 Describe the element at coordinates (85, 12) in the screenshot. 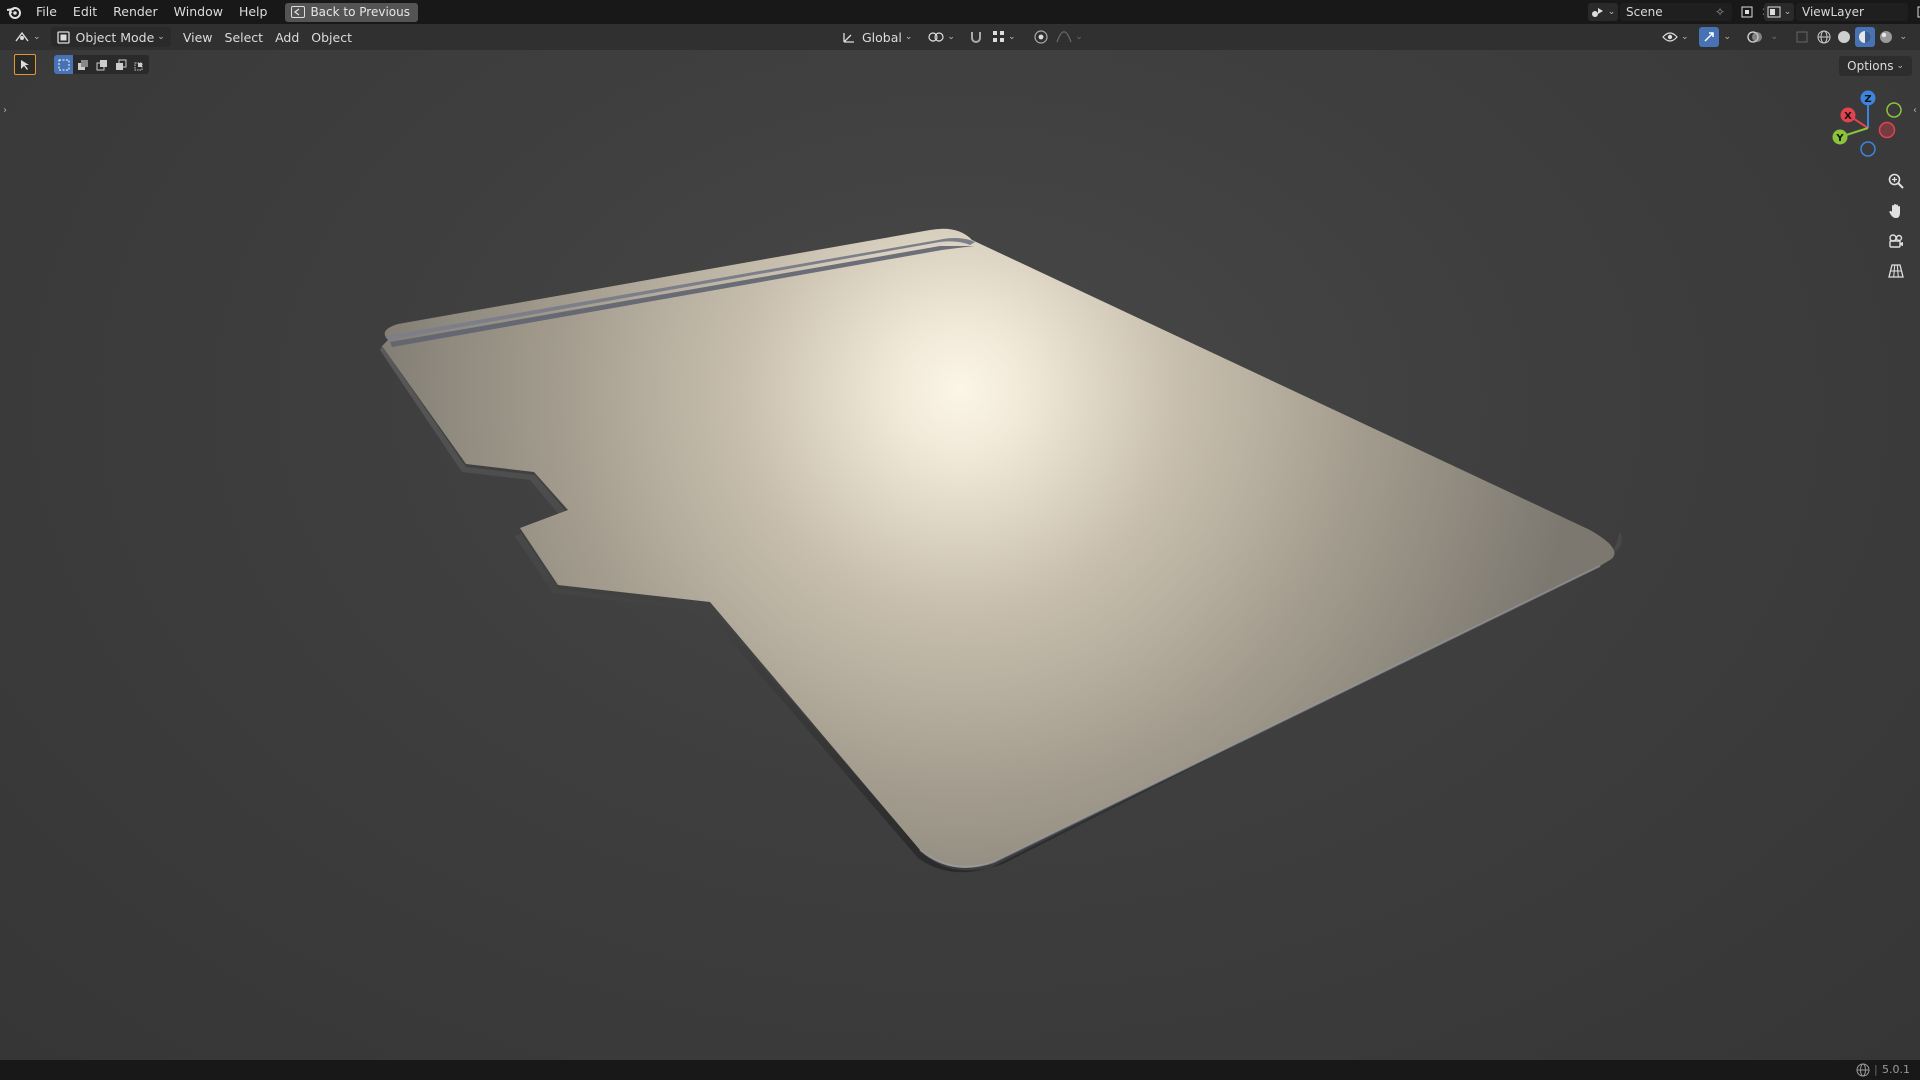

I see `menu-edit: Edit` at that location.